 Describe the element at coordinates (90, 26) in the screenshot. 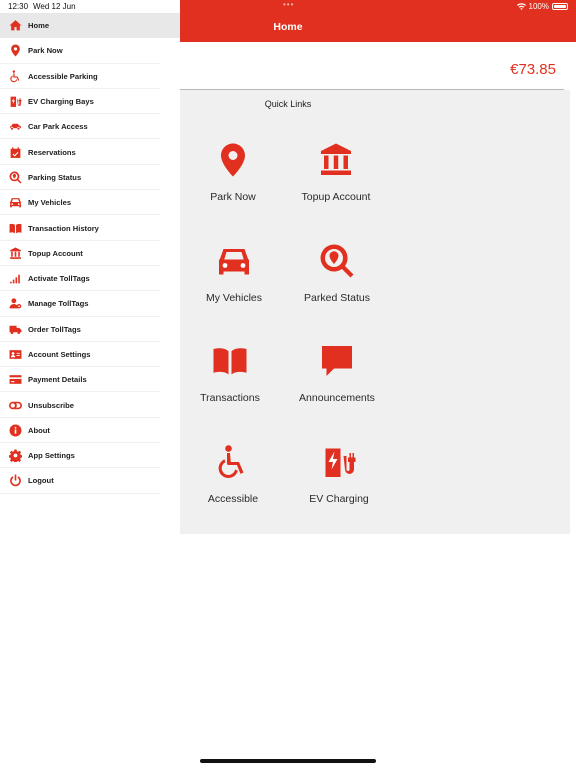

I see `menu-item-home: Home` at that location.